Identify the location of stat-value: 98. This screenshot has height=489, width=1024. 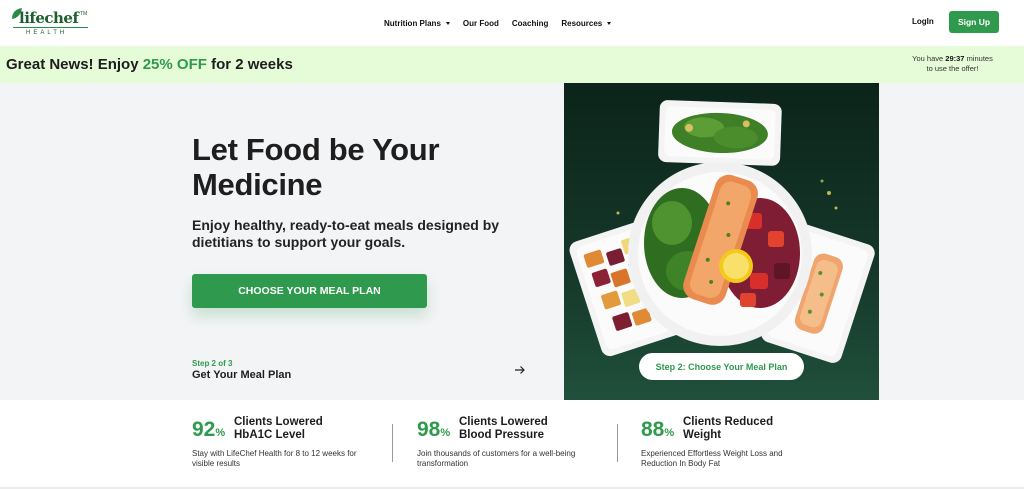
(429, 429).